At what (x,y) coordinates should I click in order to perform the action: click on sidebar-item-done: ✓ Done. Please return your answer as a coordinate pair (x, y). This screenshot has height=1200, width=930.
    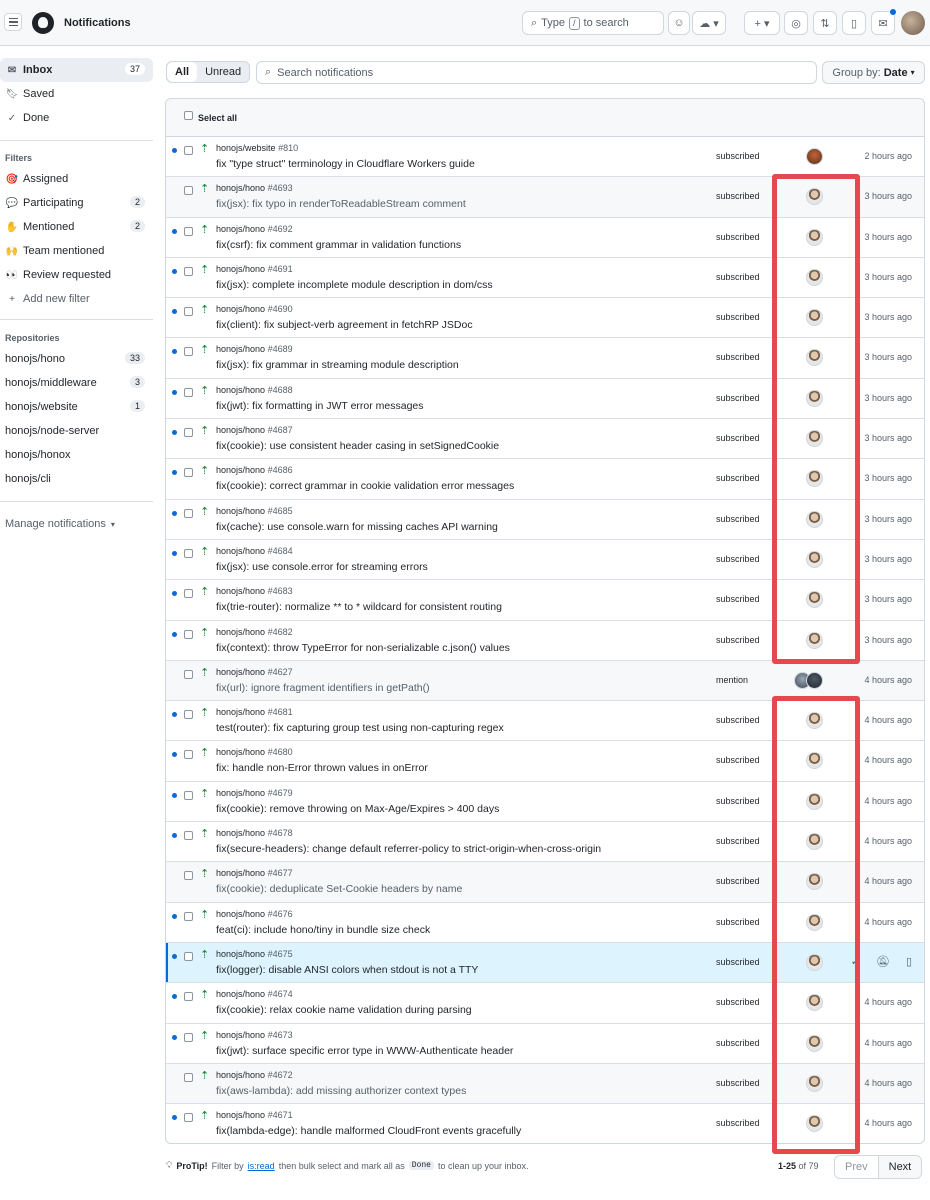
    Looking at the image, I should click on (76, 118).